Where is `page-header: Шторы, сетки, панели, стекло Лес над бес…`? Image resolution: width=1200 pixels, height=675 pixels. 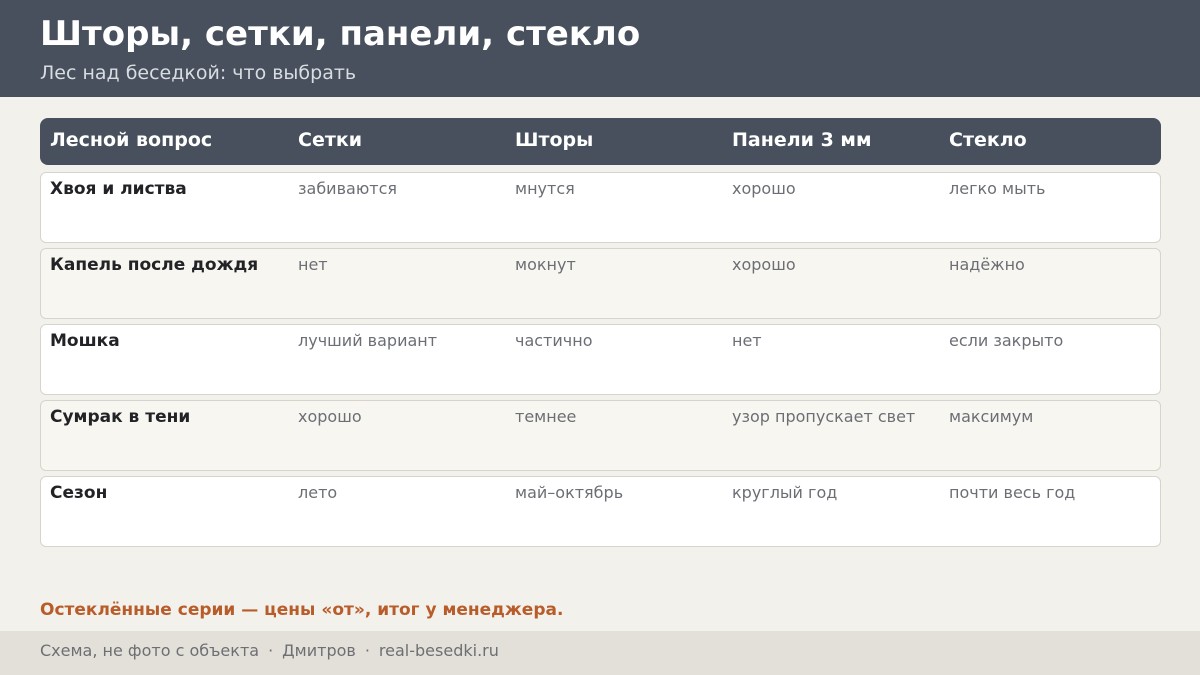 page-header: Шторы, сетки, панели, стекло Лес над бес… is located at coordinates (600, 48).